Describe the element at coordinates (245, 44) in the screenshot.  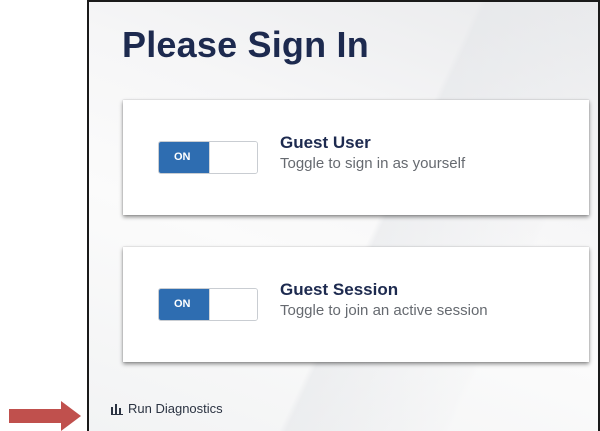
I see `page-title: Please Sign In` at that location.